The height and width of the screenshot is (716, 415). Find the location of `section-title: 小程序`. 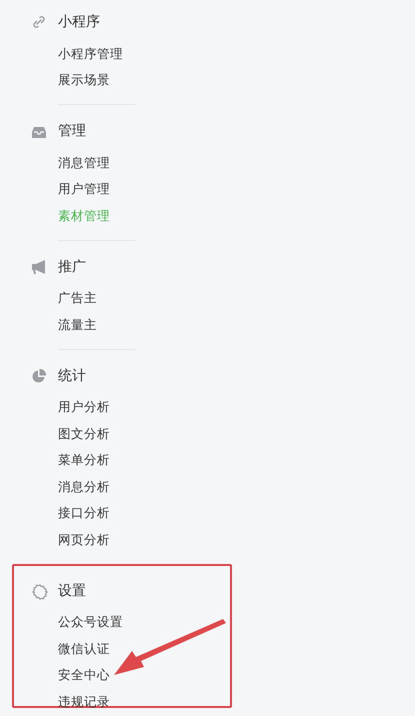

section-title: 小程序 is located at coordinates (79, 22).